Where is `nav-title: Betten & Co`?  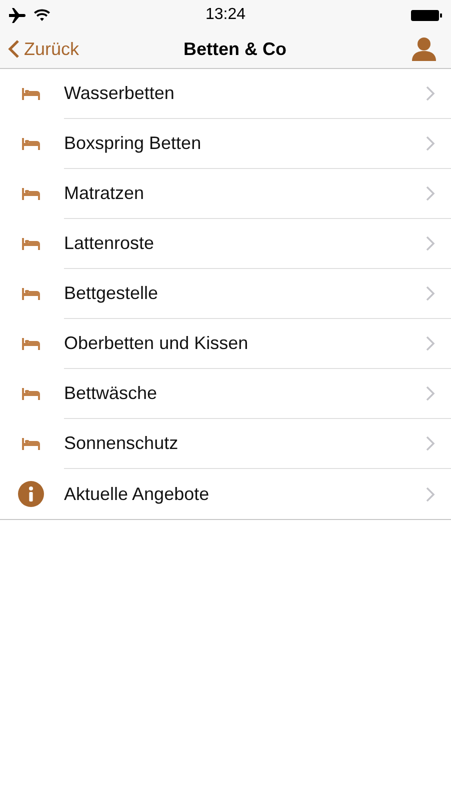
nav-title: Betten & Co is located at coordinates (235, 49).